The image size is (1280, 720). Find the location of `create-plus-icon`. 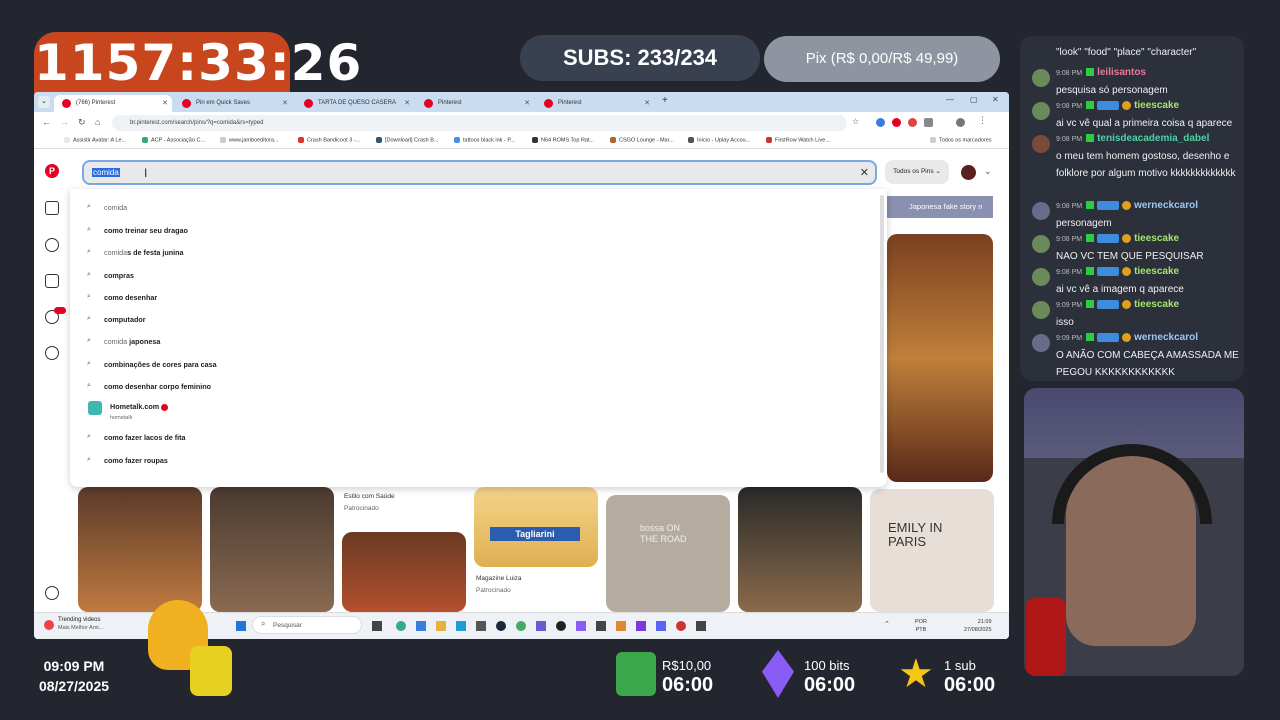

create-plus-icon is located at coordinates (52, 281).